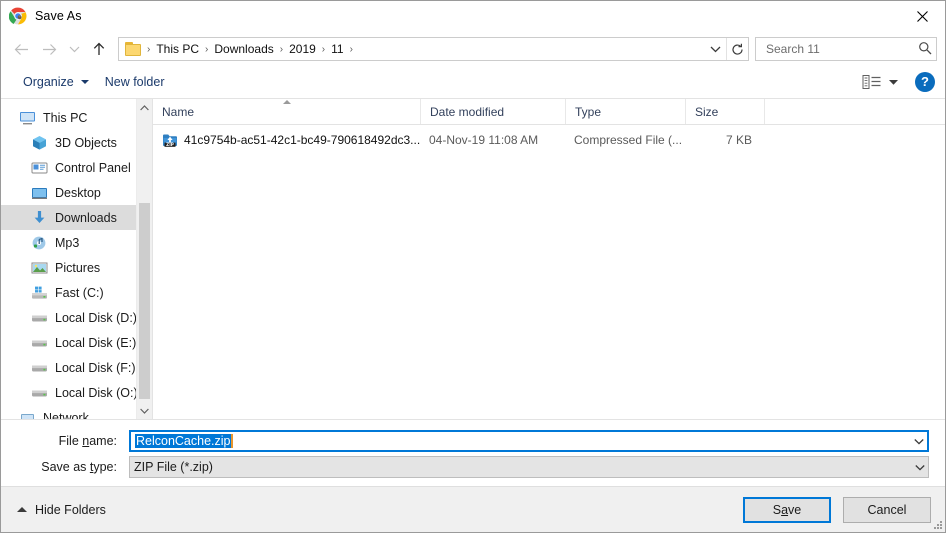  Describe the element at coordinates (777, 509) in the screenshot. I see `save-label-pre: S` at that location.